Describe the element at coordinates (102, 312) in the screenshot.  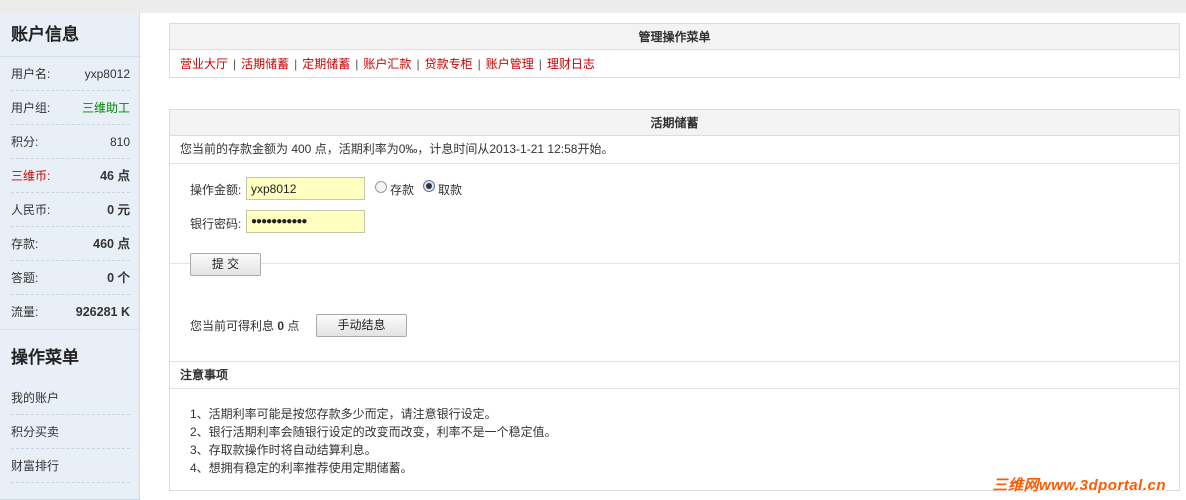
I see `traffic-value: 926281 K` at that location.